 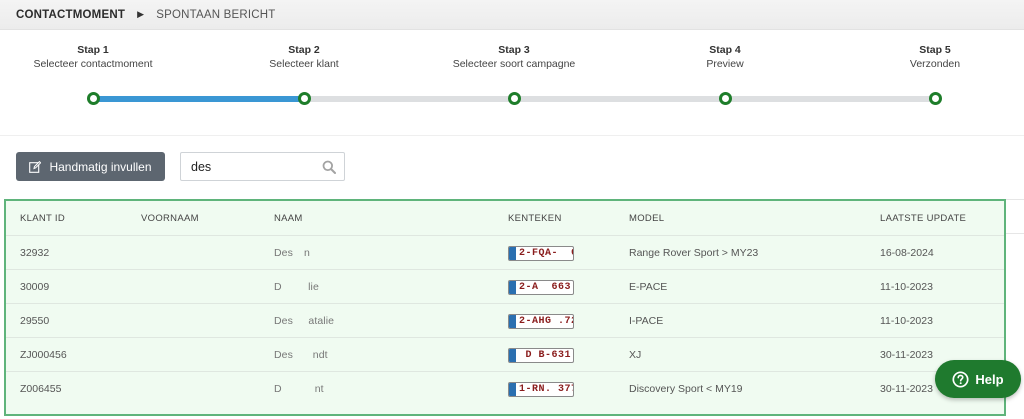 I want to click on breadcrumb-item-spontaan-bericht: SPONTAAN BERICHT, so click(x=216, y=14).